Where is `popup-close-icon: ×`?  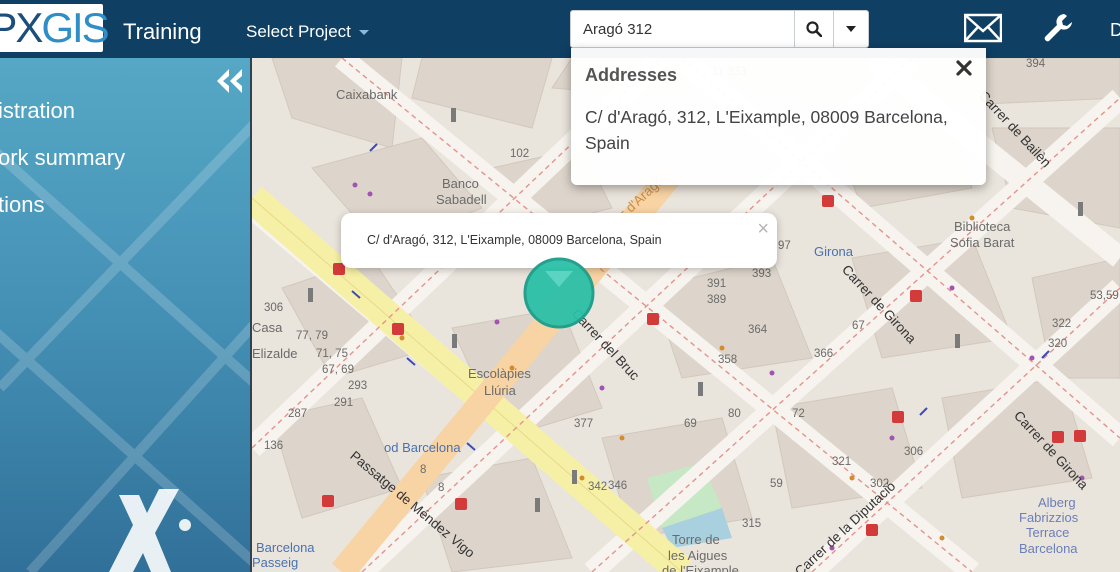 popup-close-icon: × is located at coordinates (763, 229).